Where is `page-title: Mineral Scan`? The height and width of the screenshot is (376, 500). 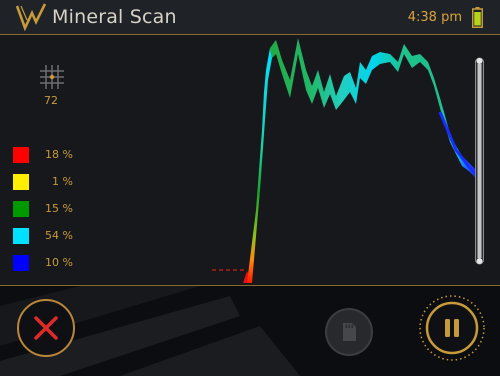 page-title: Mineral Scan is located at coordinates (114, 17).